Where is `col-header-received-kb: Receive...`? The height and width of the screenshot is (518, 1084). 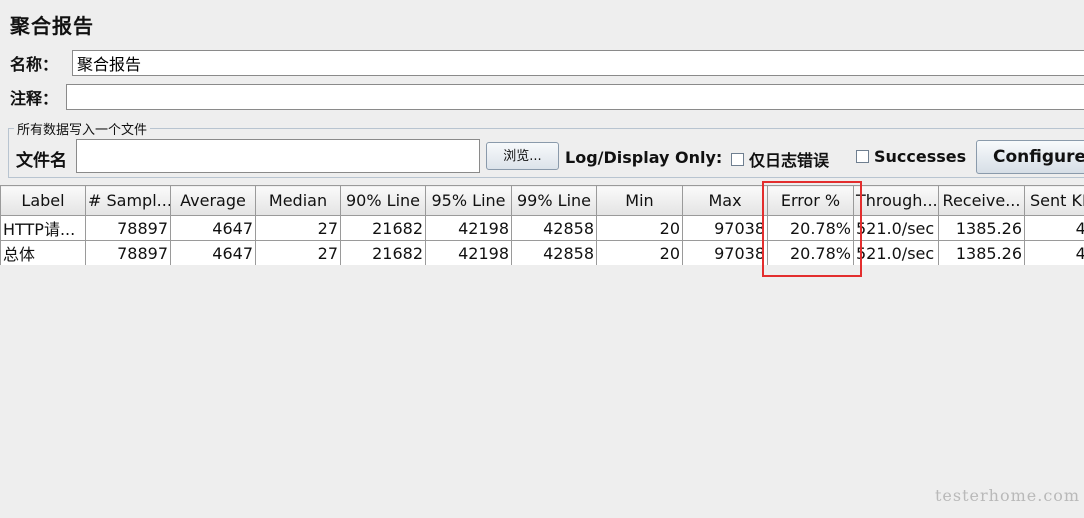
col-header-received-kb: Receive... is located at coordinates (981, 200).